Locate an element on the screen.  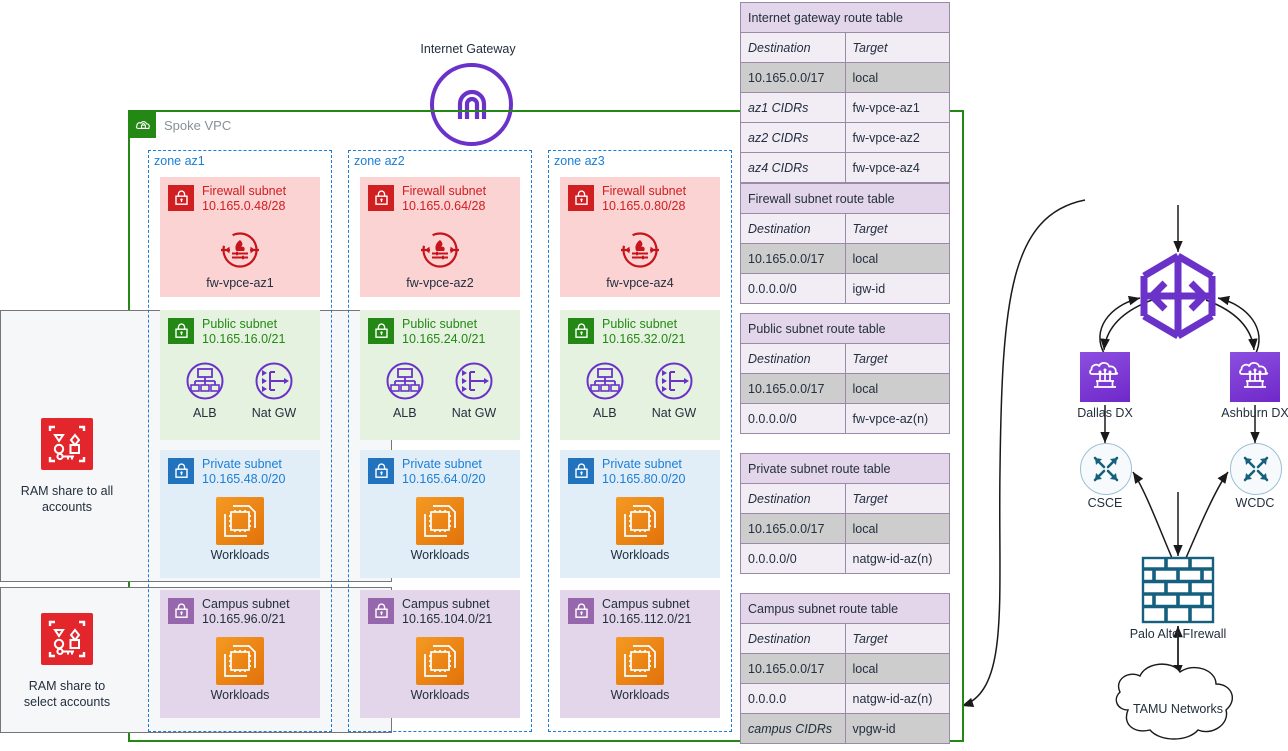
subnet-campus-az2: Campus subnet 10.165.104.0/21 Workloads is located at coordinates (440, 654).